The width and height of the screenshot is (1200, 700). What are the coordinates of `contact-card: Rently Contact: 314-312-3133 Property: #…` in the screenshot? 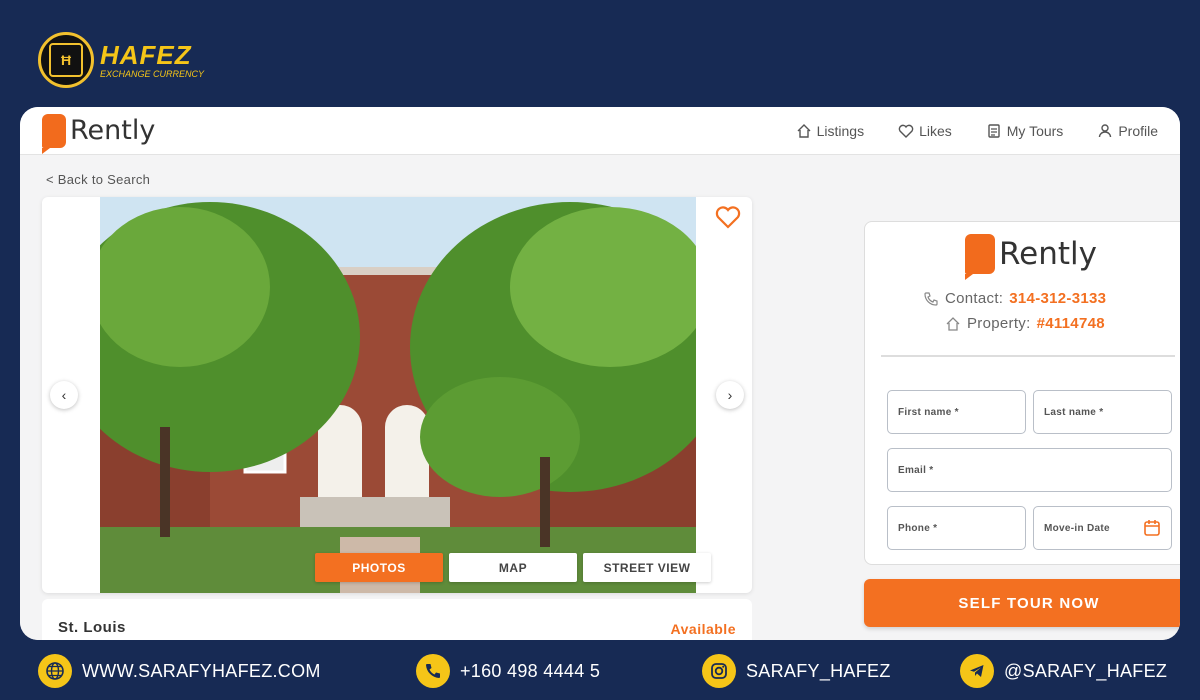 It's located at (1022, 393).